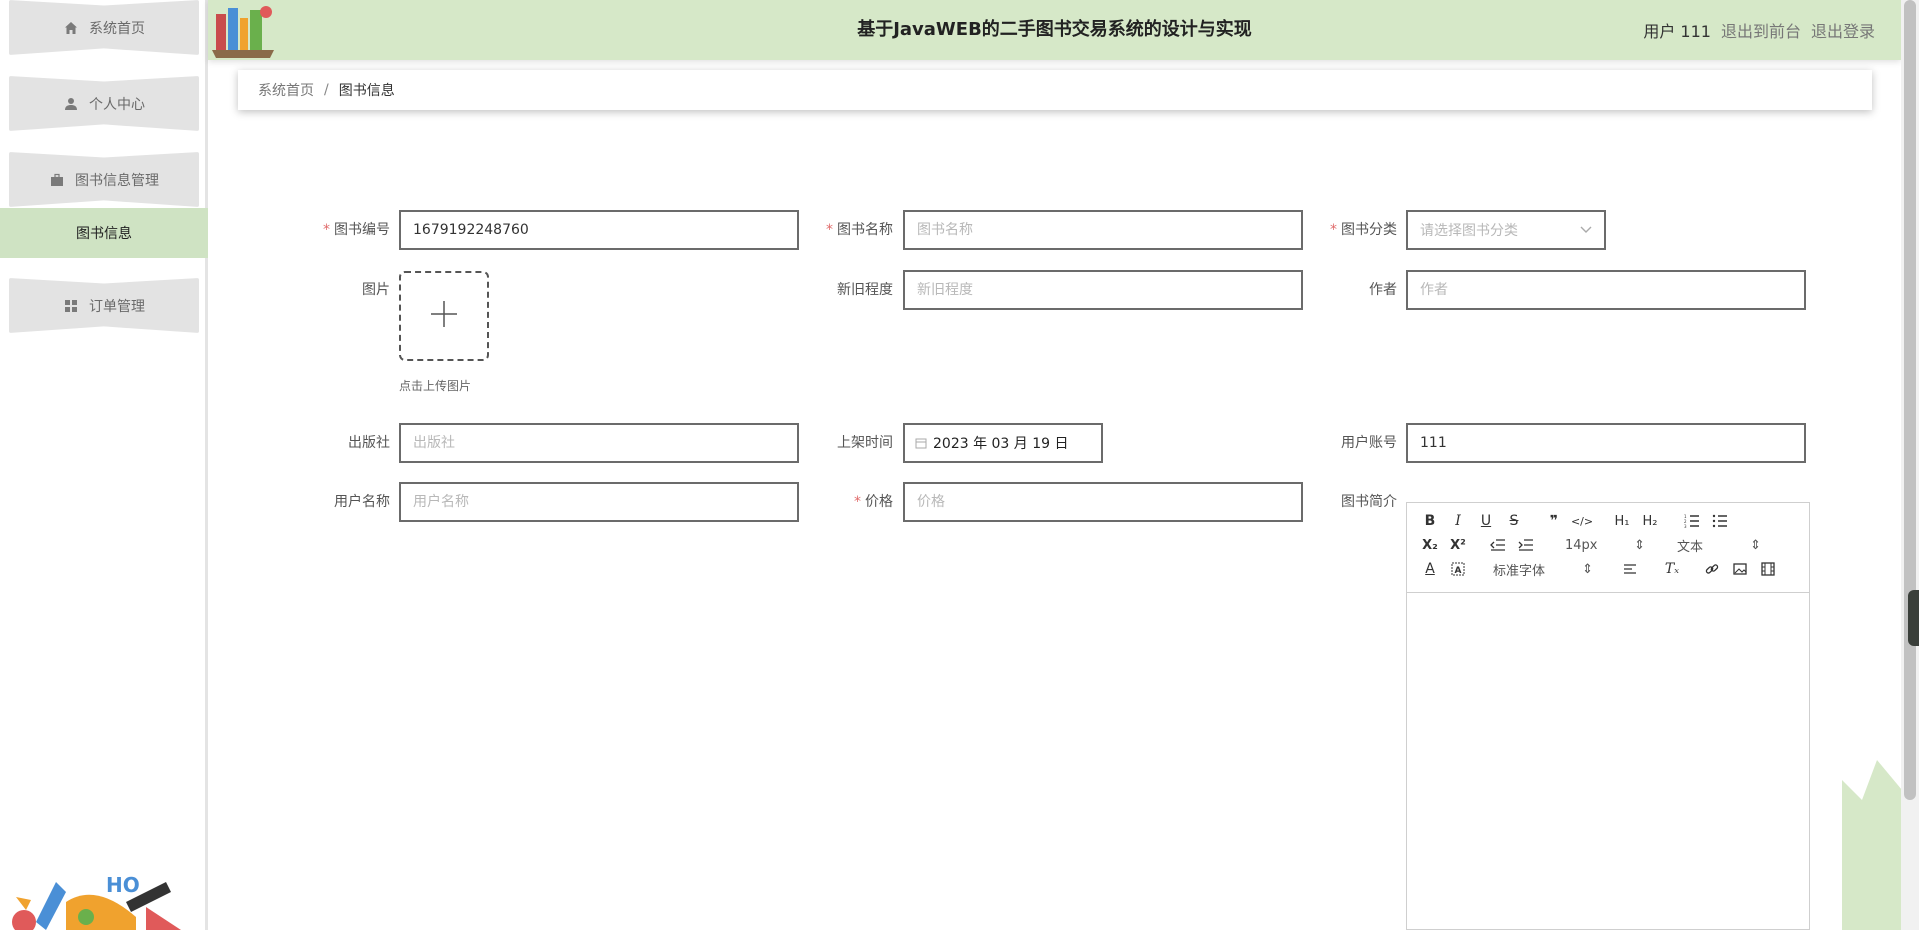 The width and height of the screenshot is (1919, 931). What do you see at coordinates (1586, 230) in the screenshot?
I see `chevron-down-icon` at bounding box center [1586, 230].